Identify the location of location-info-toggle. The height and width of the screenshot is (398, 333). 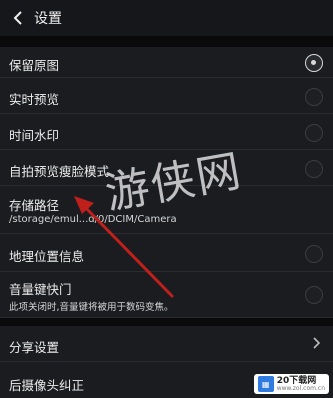
(314, 254).